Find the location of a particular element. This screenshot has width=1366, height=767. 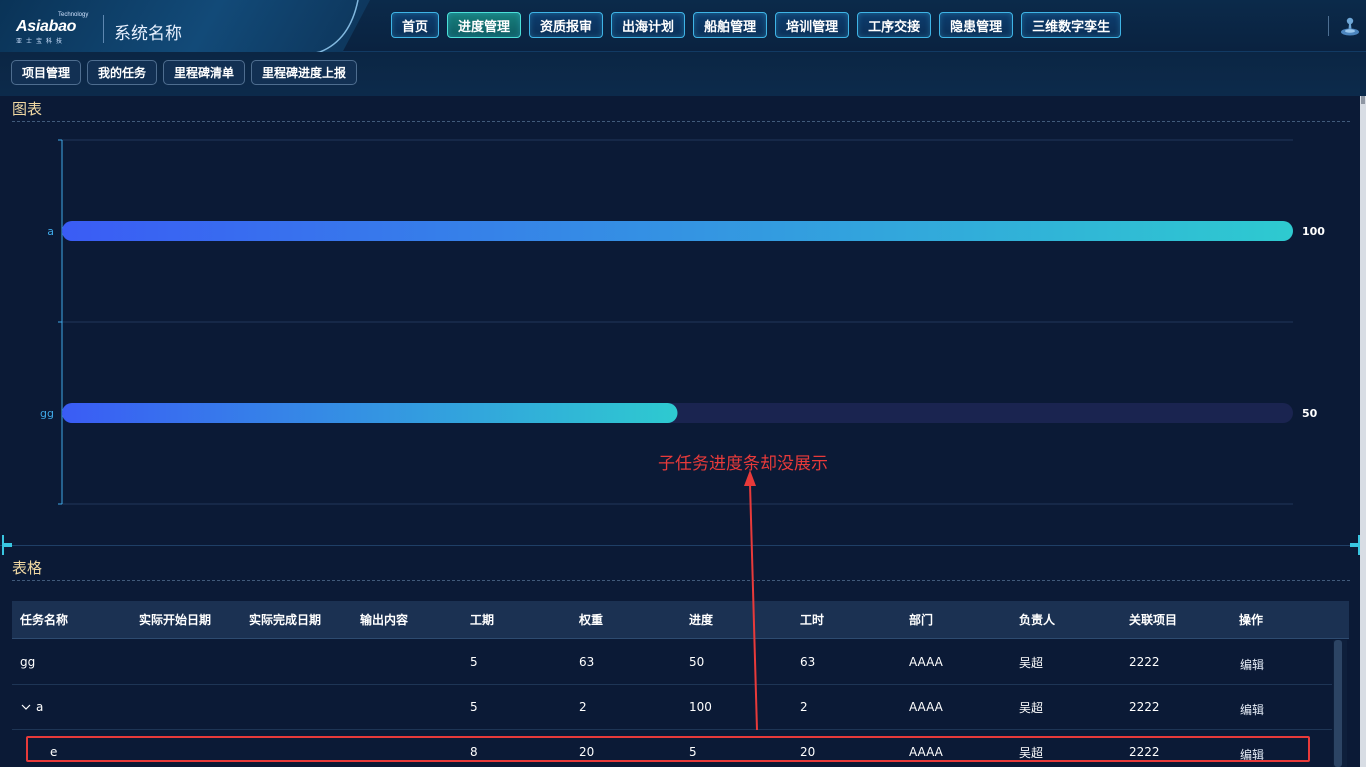

subnav-project-management: 项目管理 is located at coordinates (46, 72).